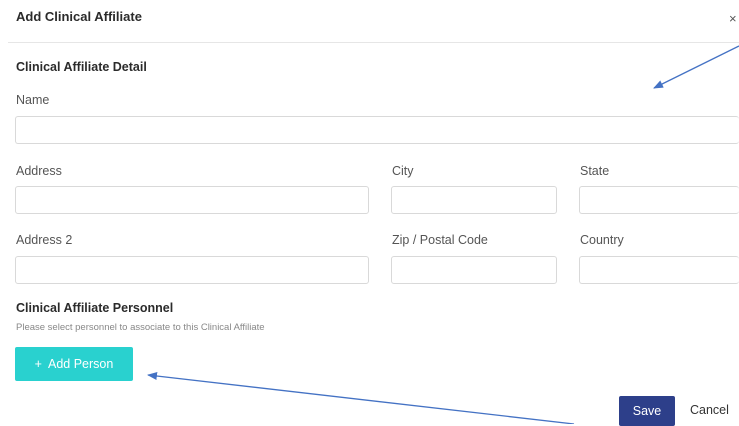 The width and height of the screenshot is (739, 426). What do you see at coordinates (361, 398) in the screenshot?
I see `annotation-arrow-bottom` at bounding box center [361, 398].